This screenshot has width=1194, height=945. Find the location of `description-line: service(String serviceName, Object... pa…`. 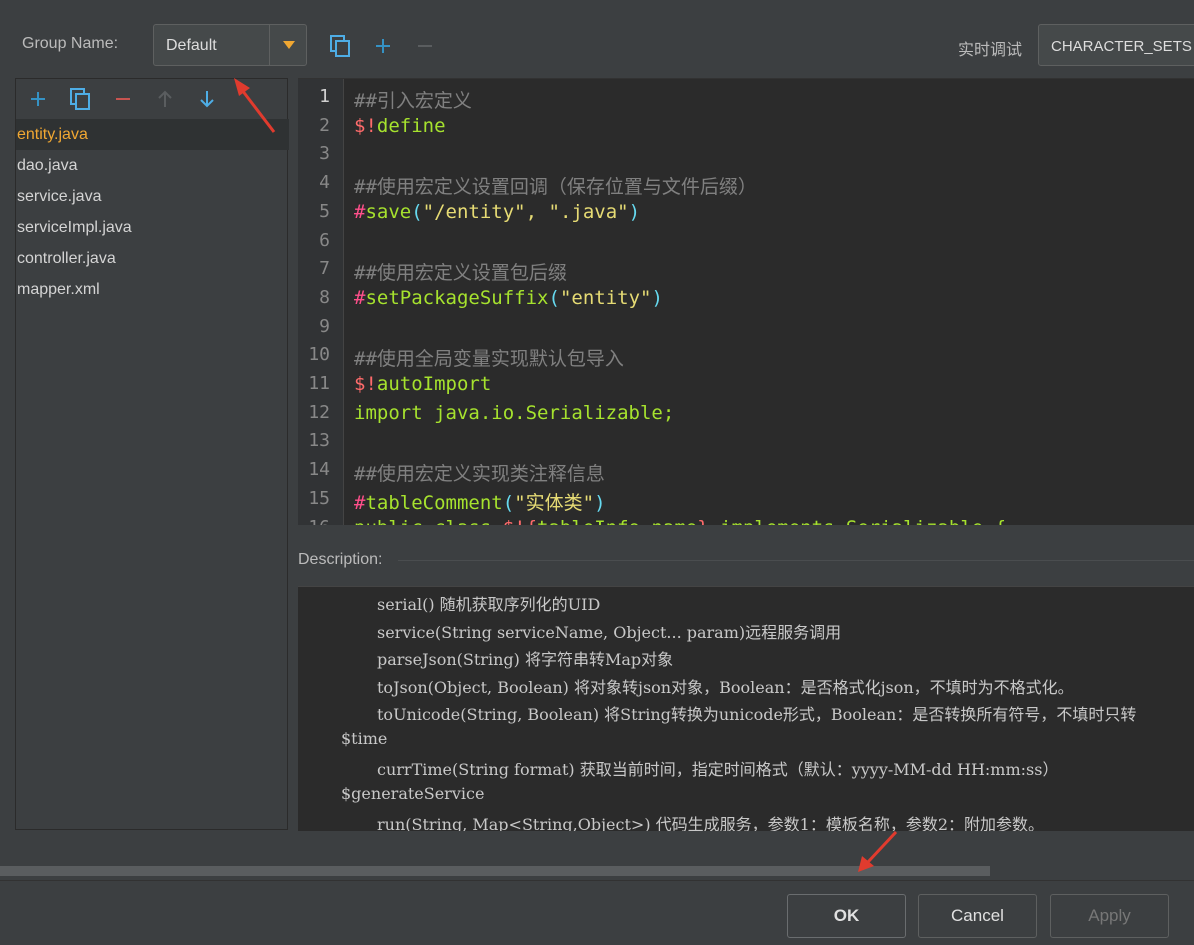

description-line: service(String serviceName, Object... pa… is located at coordinates (609, 632).